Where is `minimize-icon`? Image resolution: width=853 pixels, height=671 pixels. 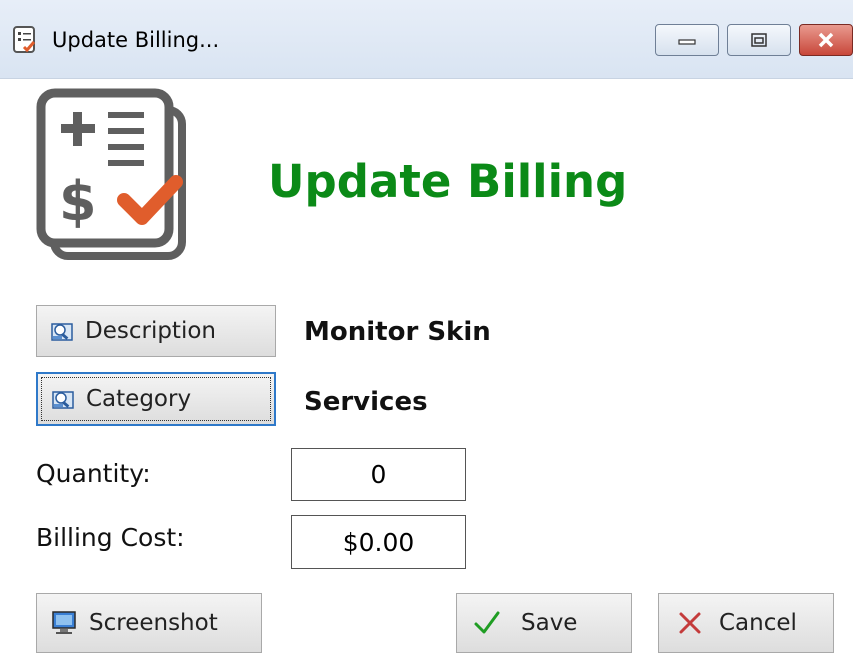
minimize-icon is located at coordinates (687, 42).